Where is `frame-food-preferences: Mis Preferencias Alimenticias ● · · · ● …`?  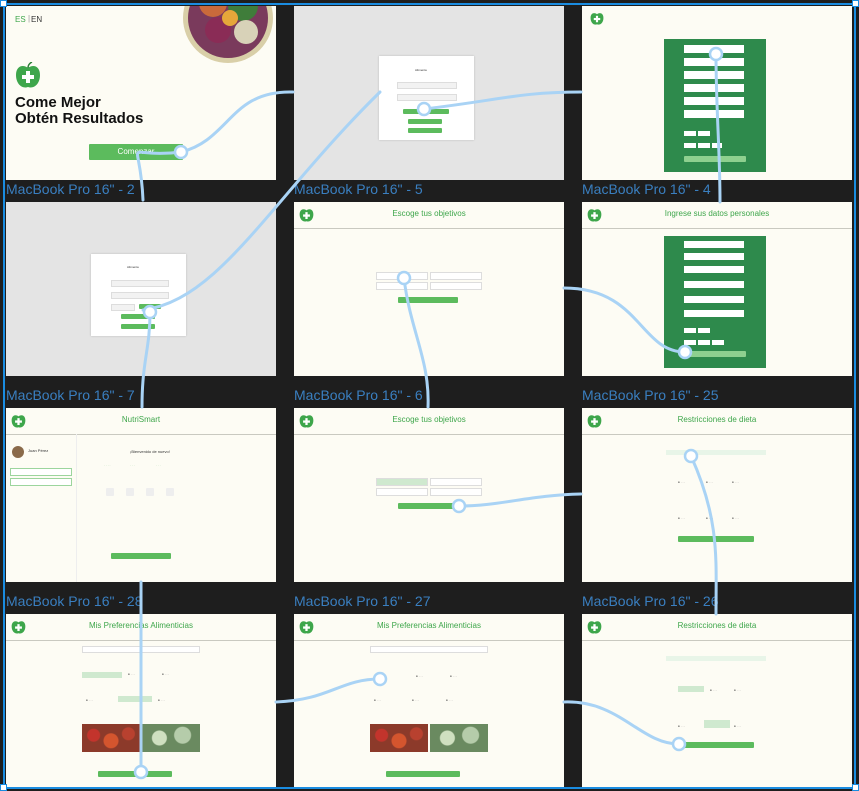 frame-food-preferences: Mis Preferencias Alimenticias ● · · · ● … is located at coordinates (141, 701).